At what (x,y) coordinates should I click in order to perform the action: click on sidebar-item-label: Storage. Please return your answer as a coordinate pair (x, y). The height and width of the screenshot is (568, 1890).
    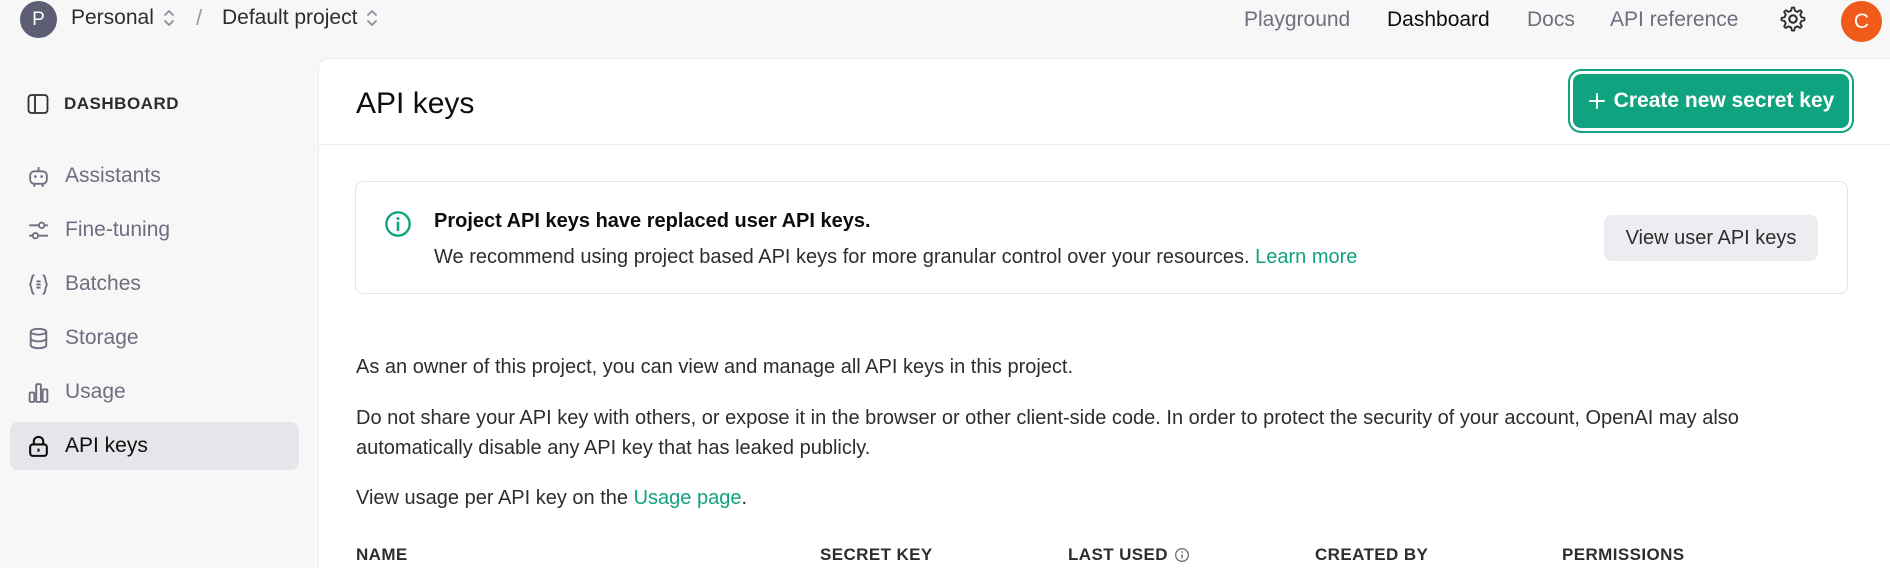
    Looking at the image, I should click on (102, 337).